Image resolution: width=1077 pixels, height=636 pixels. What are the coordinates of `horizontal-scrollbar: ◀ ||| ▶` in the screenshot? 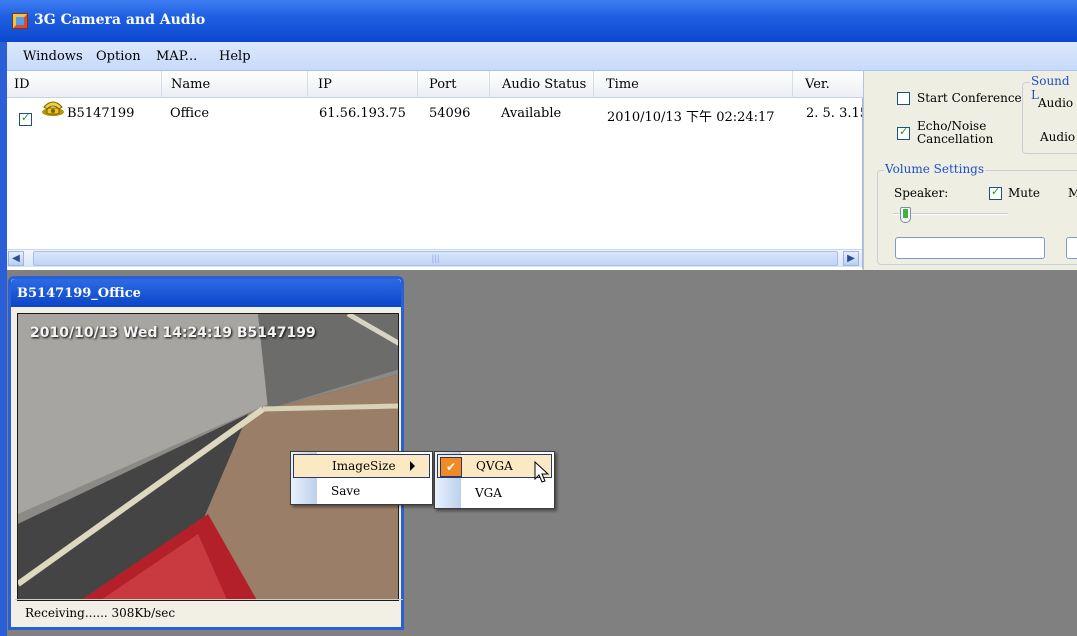 It's located at (434, 258).